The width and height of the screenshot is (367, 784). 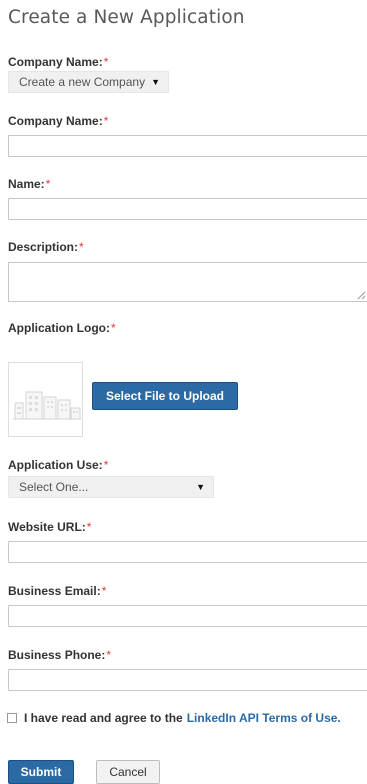 I want to click on company-name-label: Company Name:*, so click(x=58, y=121).